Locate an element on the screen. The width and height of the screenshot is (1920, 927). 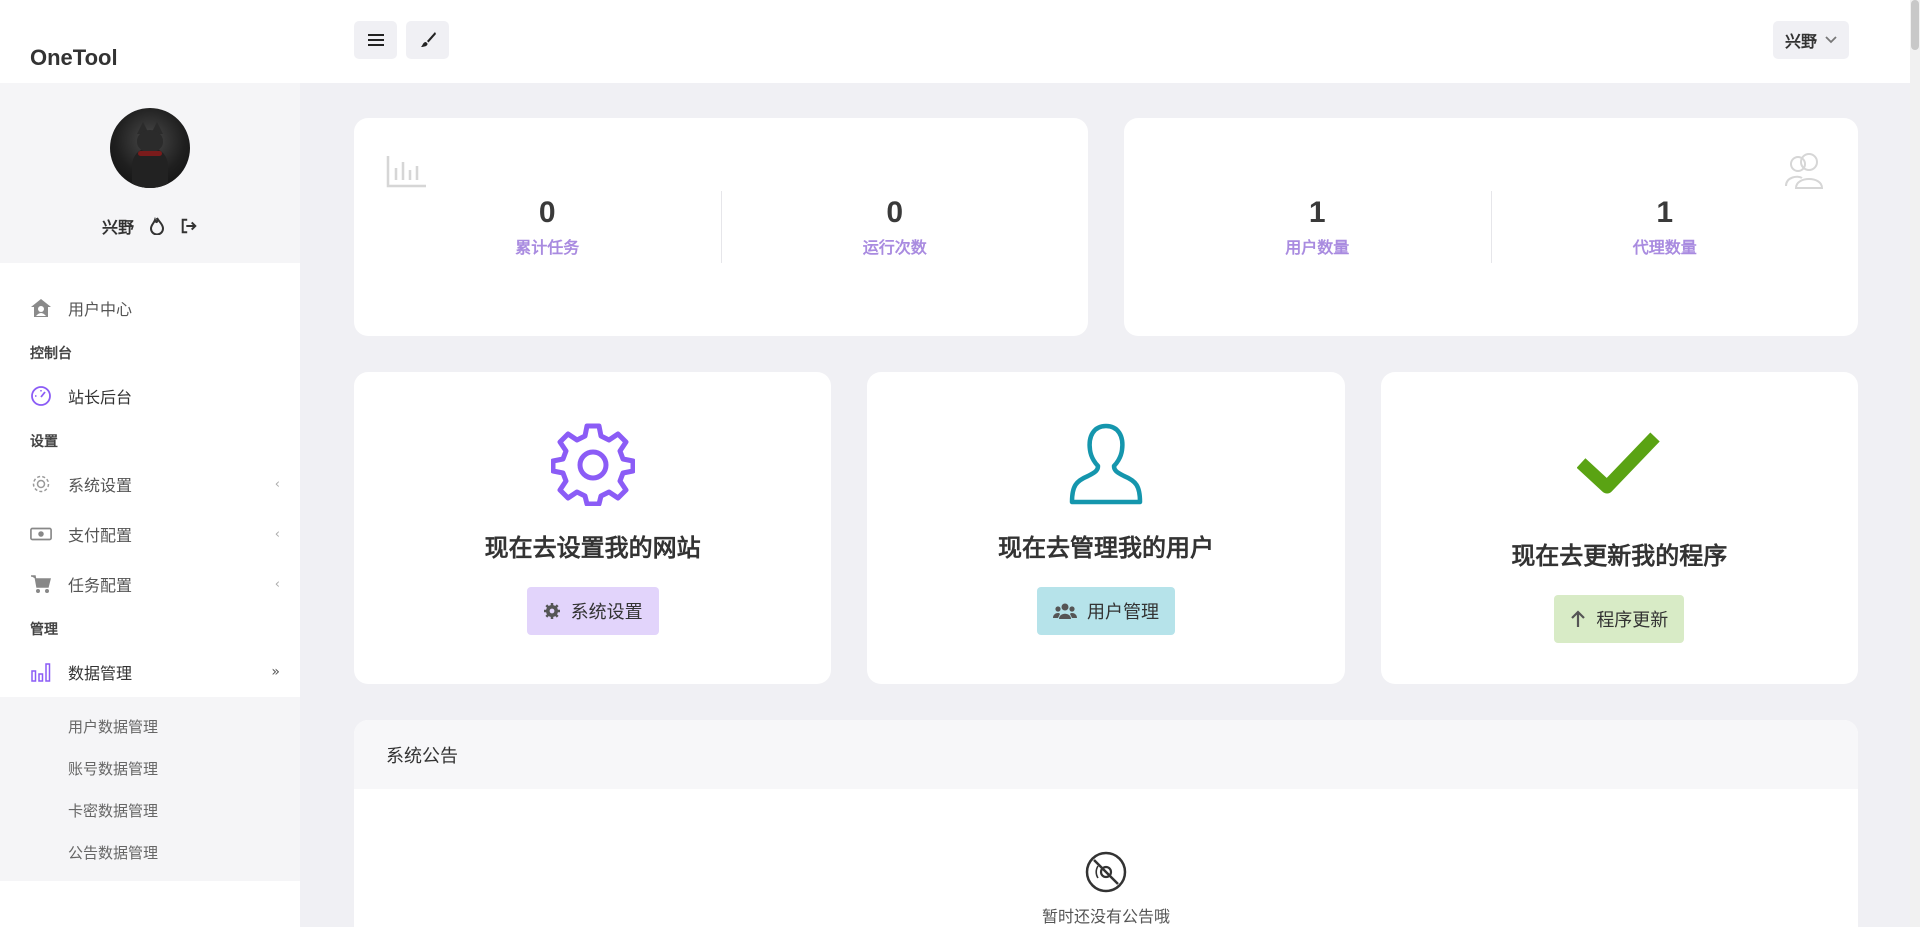
chevron-down-icon is located at coordinates (1831, 40).